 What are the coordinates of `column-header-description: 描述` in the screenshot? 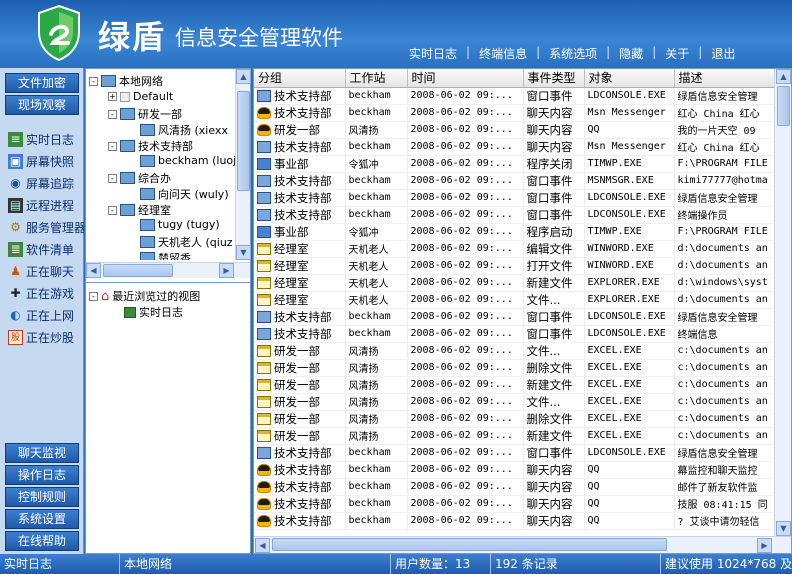 It's located at (724, 78).